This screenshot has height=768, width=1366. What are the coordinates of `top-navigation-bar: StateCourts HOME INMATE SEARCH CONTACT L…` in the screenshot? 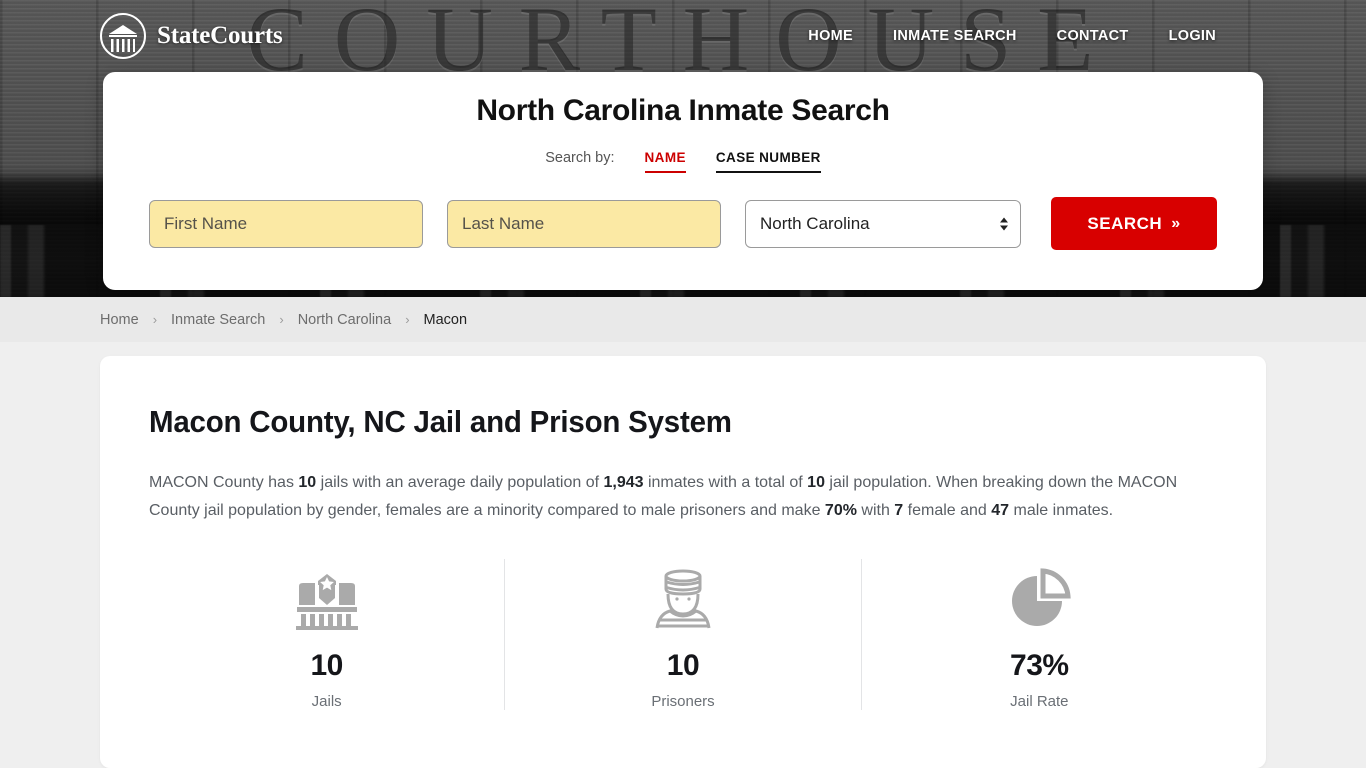 It's located at (683, 36).